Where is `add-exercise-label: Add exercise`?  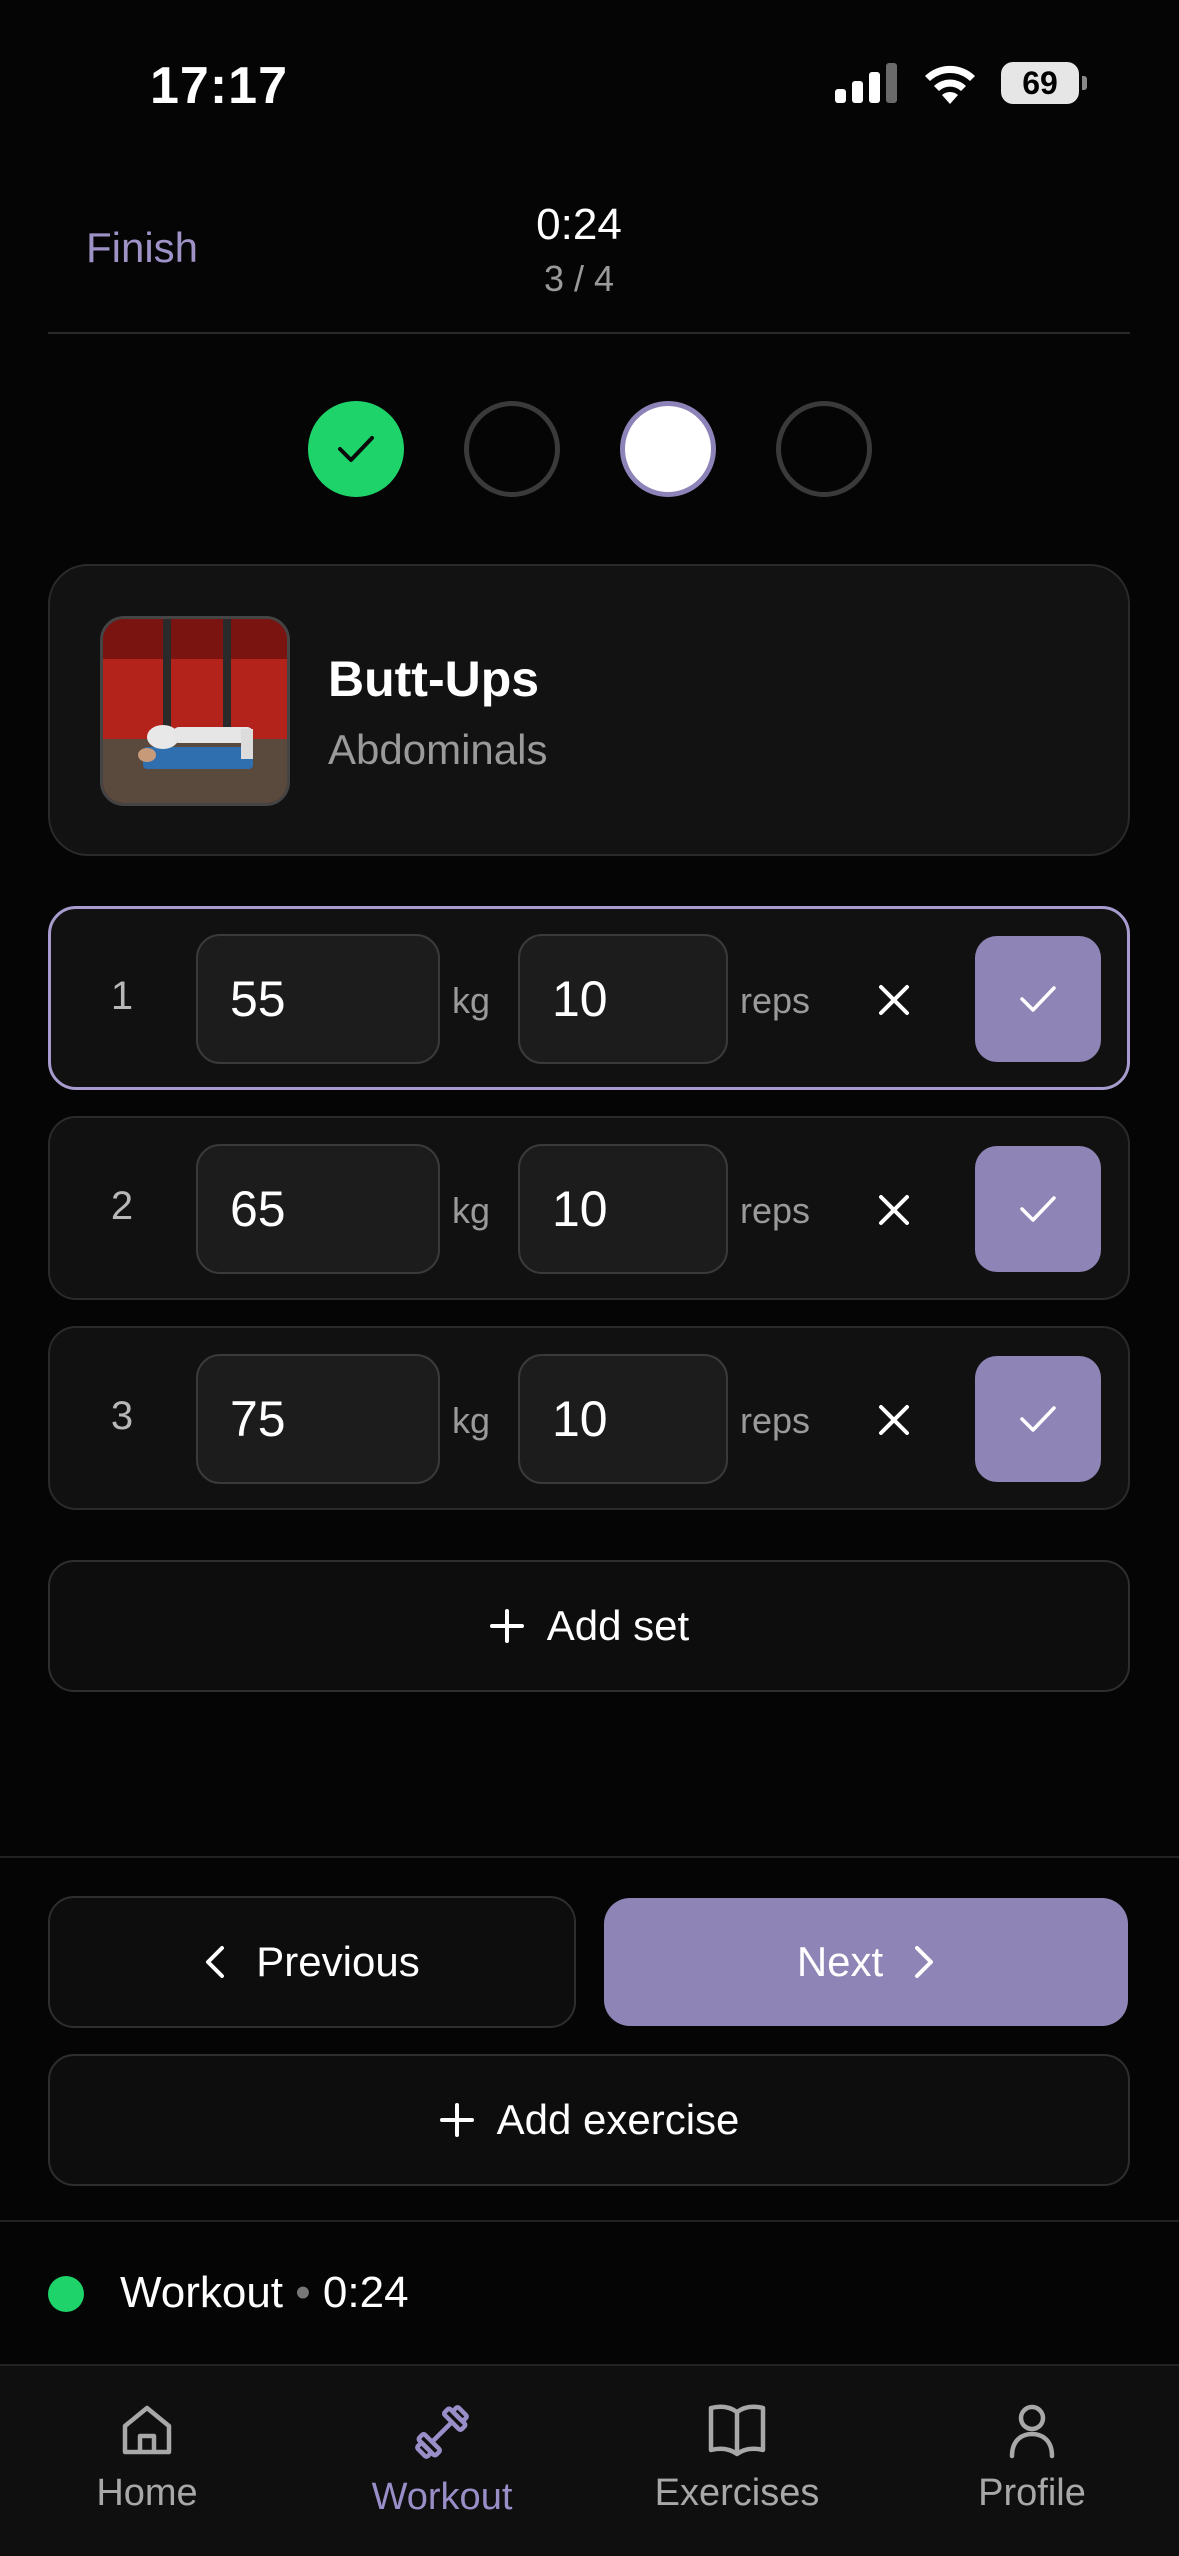
add-exercise-label: Add exercise is located at coordinates (618, 2119).